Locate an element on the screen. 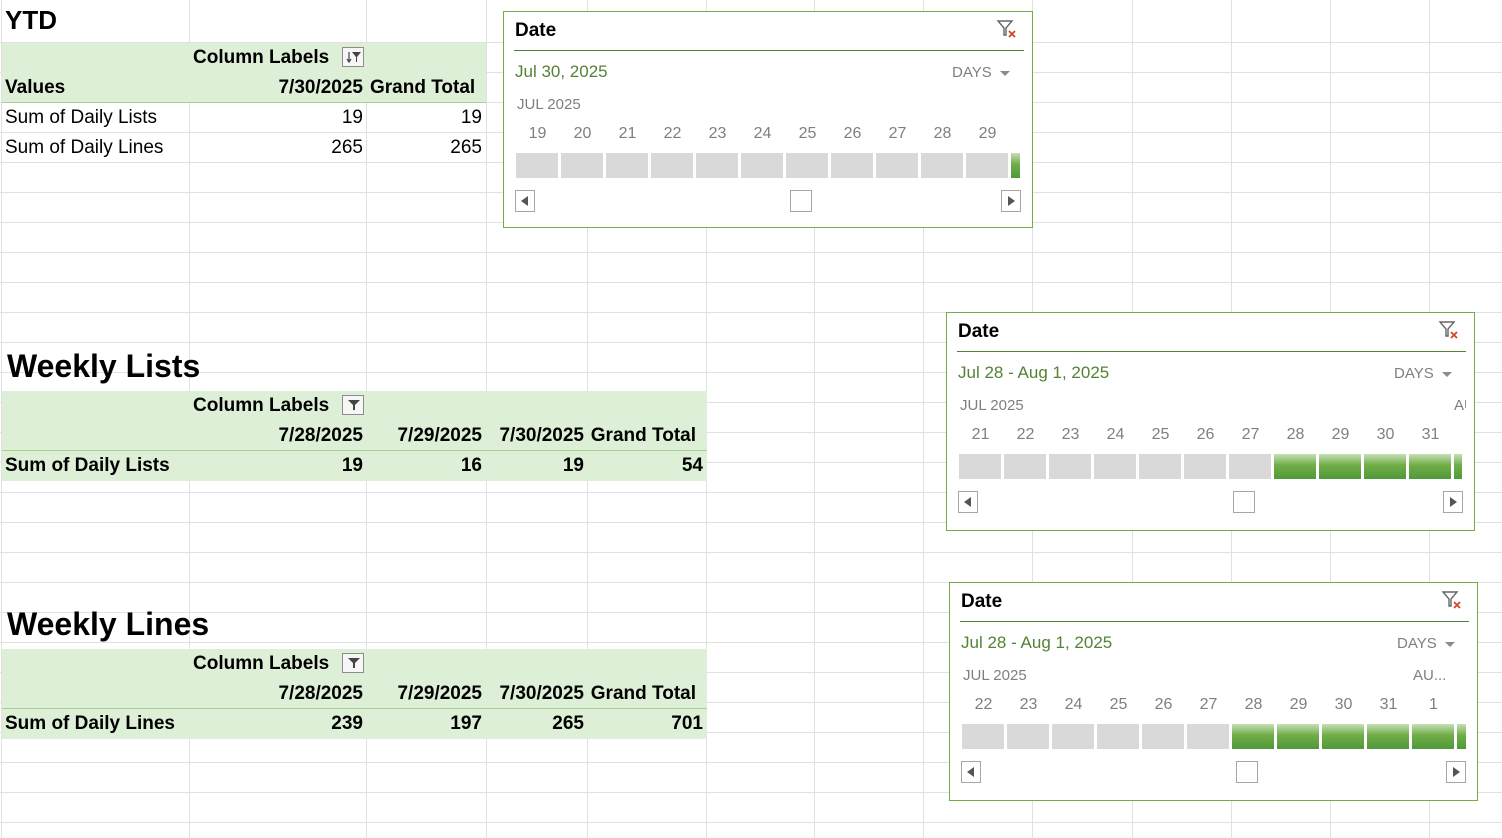  day-track: 21 22 23 24 25 26 27 28 29 30 31 1 is located at coordinates (1210, 456).